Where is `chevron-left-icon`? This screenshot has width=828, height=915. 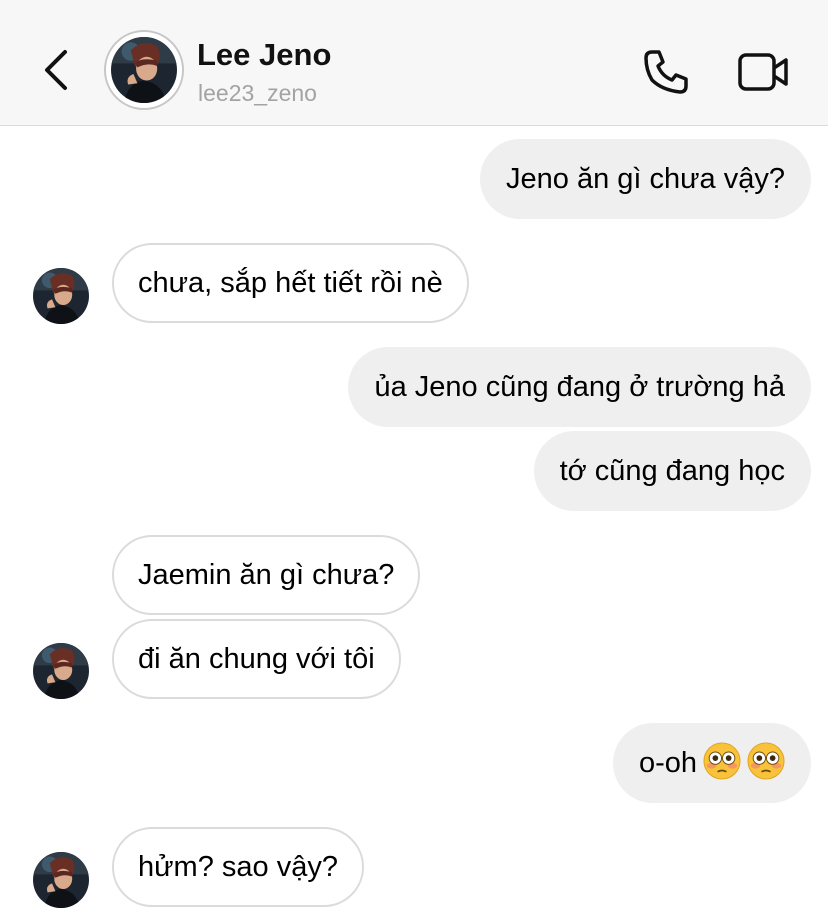
chevron-left-icon is located at coordinates (56, 70).